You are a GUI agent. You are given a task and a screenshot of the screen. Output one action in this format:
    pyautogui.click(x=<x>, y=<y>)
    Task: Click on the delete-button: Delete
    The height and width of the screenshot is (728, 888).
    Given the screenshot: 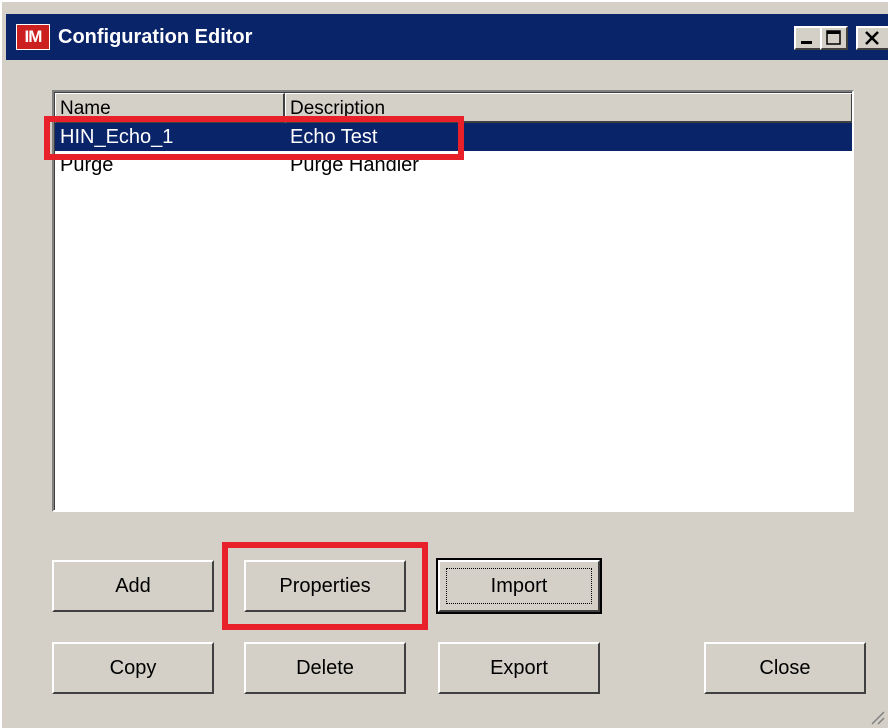 What is the action you would take?
    pyautogui.click(x=325, y=668)
    